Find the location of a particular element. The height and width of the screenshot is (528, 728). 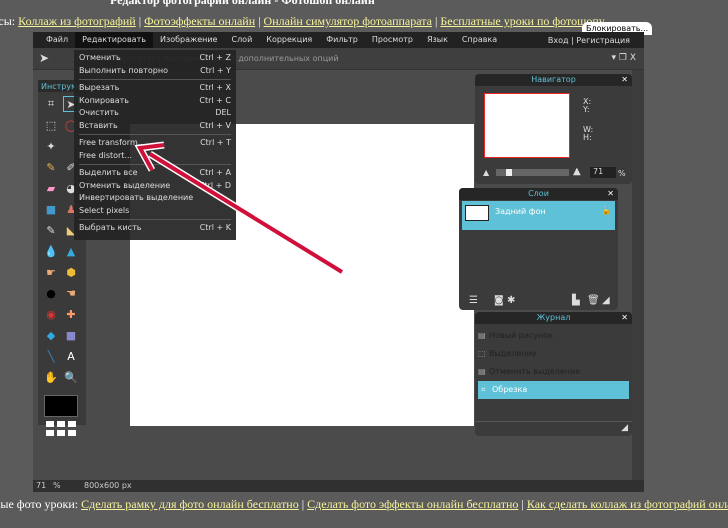

menu-item-shortcut: Ctrl + X is located at coordinates (215, 87).